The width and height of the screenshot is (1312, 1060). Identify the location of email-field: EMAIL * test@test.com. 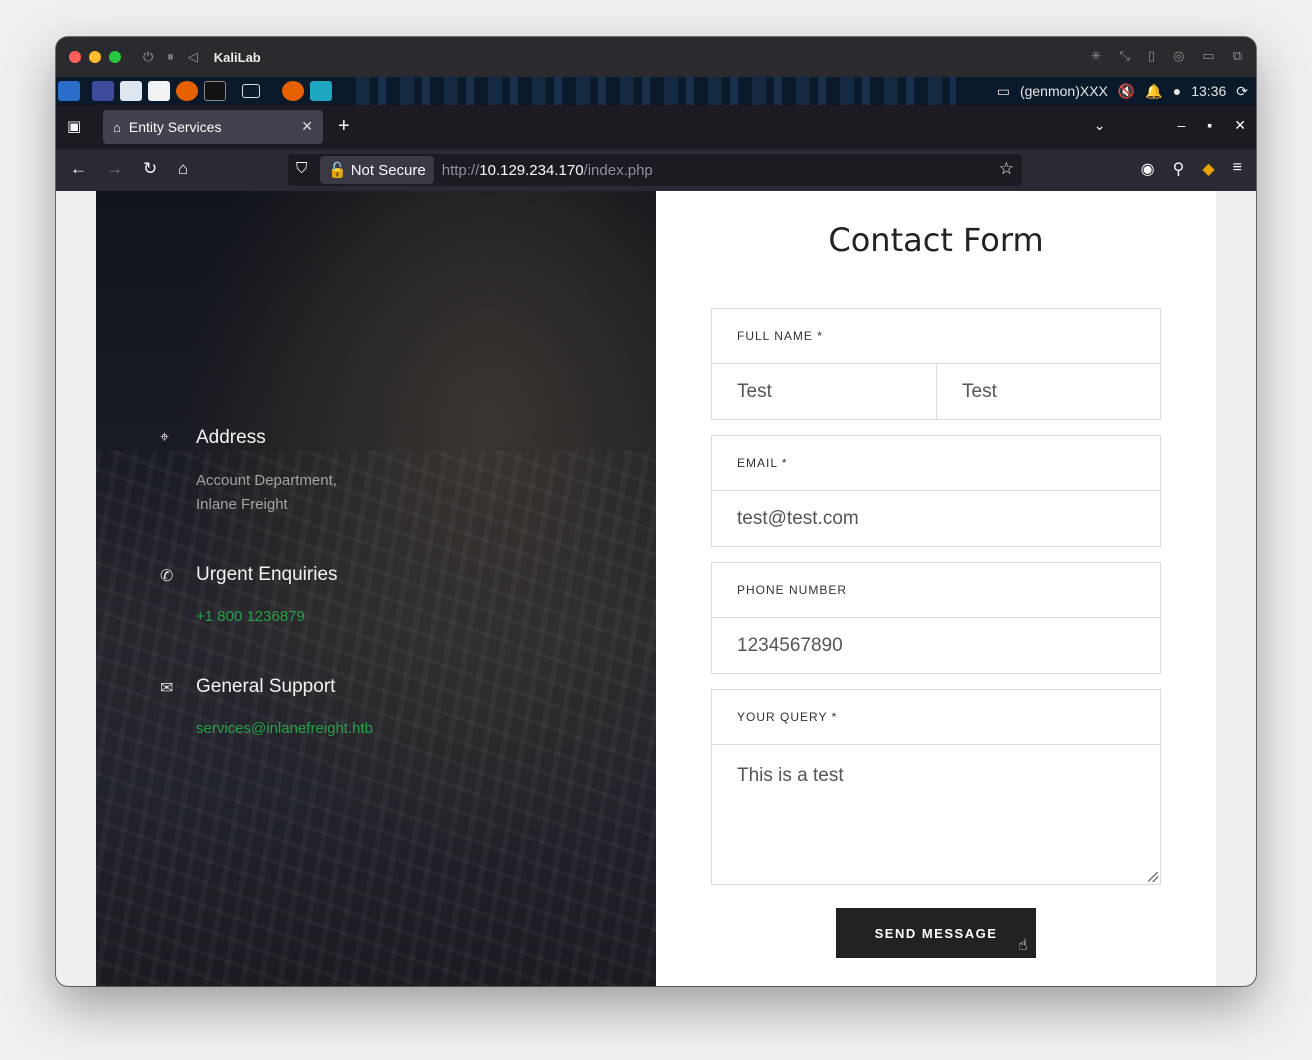
(936, 491).